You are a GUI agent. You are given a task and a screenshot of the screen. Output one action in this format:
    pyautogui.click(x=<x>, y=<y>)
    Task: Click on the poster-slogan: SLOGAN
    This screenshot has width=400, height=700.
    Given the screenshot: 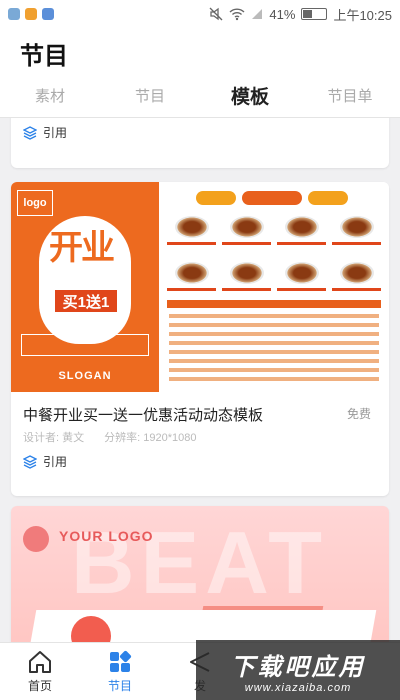 What is the action you would take?
    pyautogui.click(x=85, y=376)
    